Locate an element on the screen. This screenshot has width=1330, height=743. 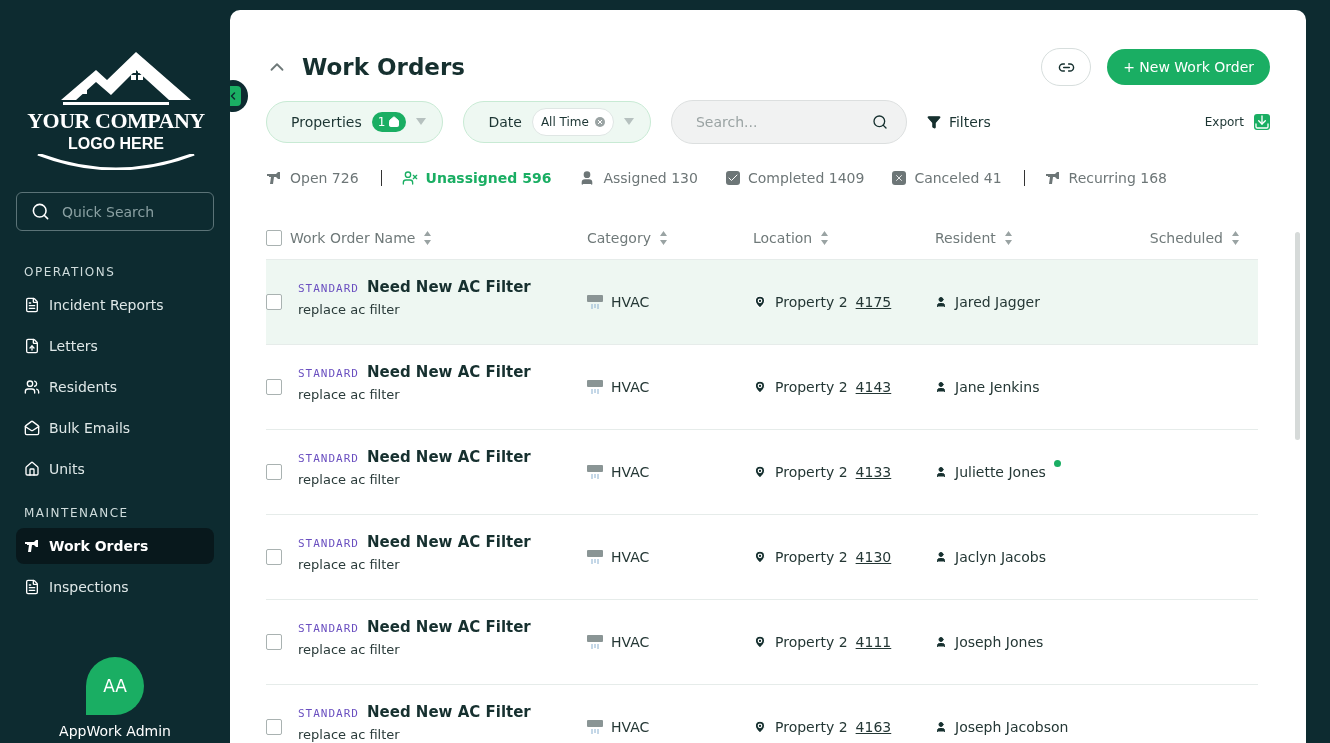
logo-arc-icon is located at coordinates (116, 162).